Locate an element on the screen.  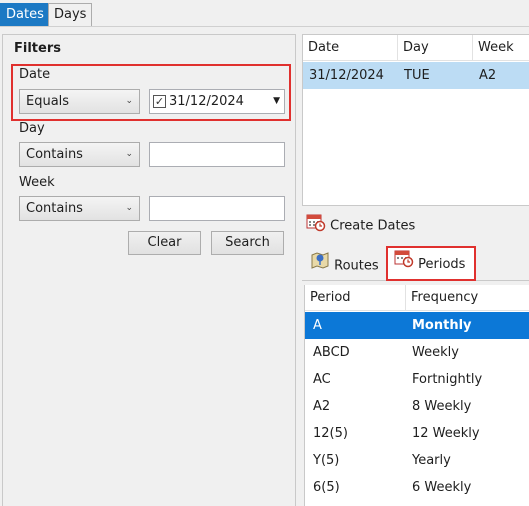
periods-grid-header: Period Frequency is located at coordinates (417, 298).